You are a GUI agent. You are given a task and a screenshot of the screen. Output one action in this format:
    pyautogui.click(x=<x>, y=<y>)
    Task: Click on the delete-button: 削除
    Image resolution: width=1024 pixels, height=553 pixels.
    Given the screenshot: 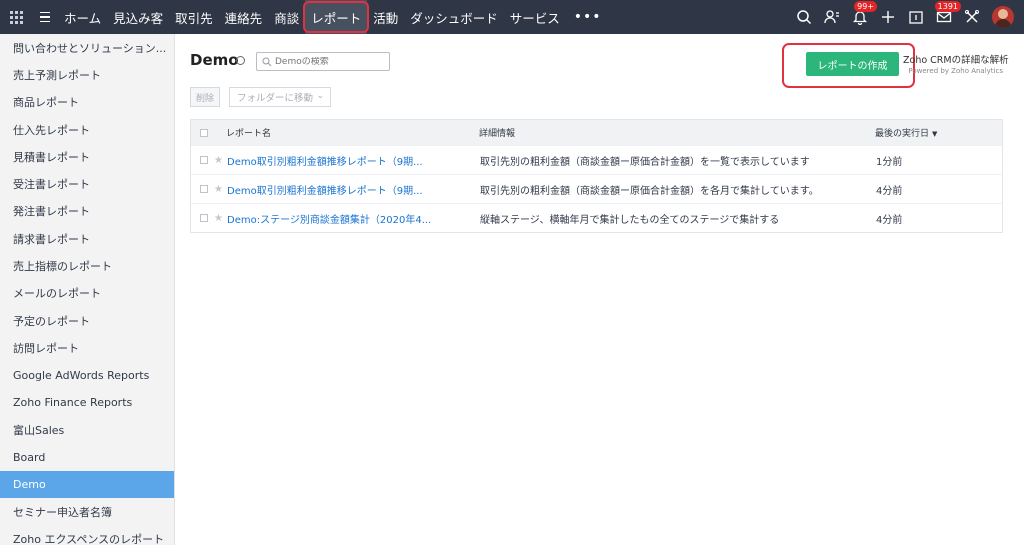 What is the action you would take?
    pyautogui.click(x=205, y=97)
    